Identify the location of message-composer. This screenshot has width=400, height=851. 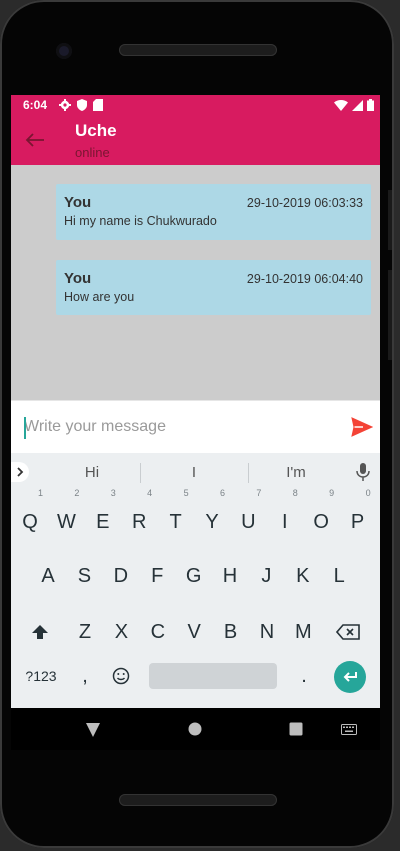
(195, 426).